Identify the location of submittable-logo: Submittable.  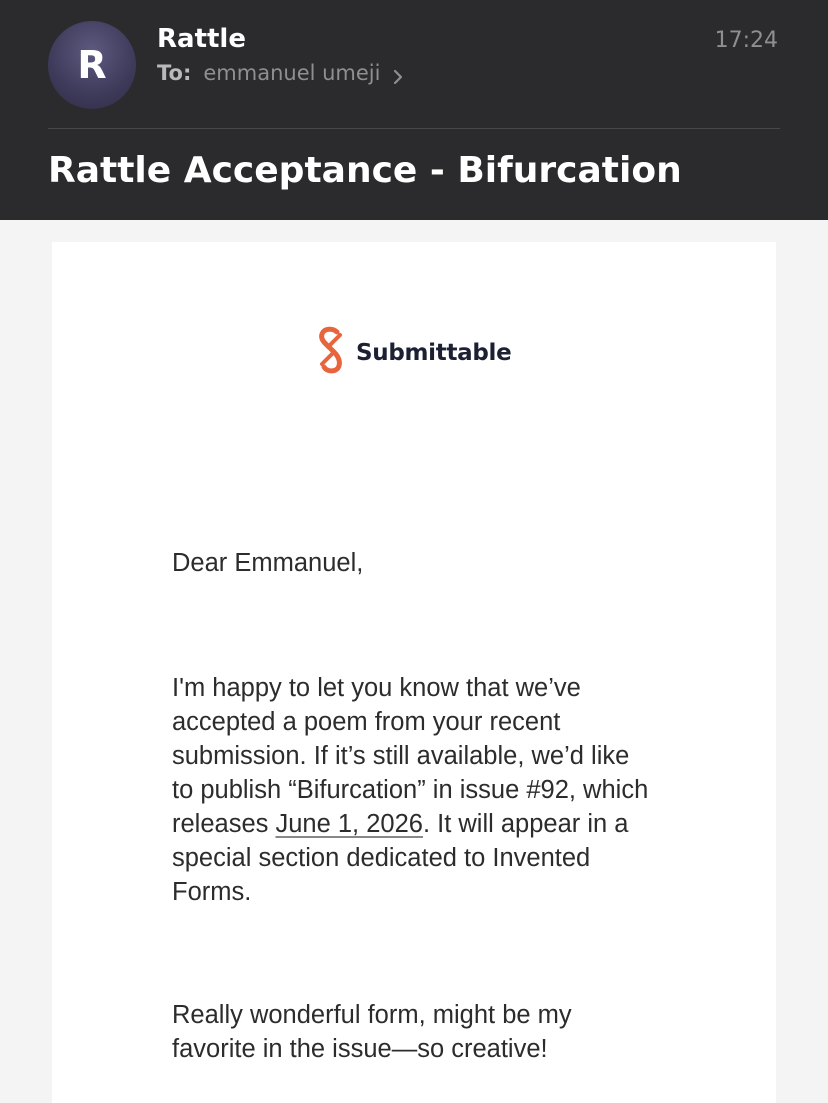
(414, 352).